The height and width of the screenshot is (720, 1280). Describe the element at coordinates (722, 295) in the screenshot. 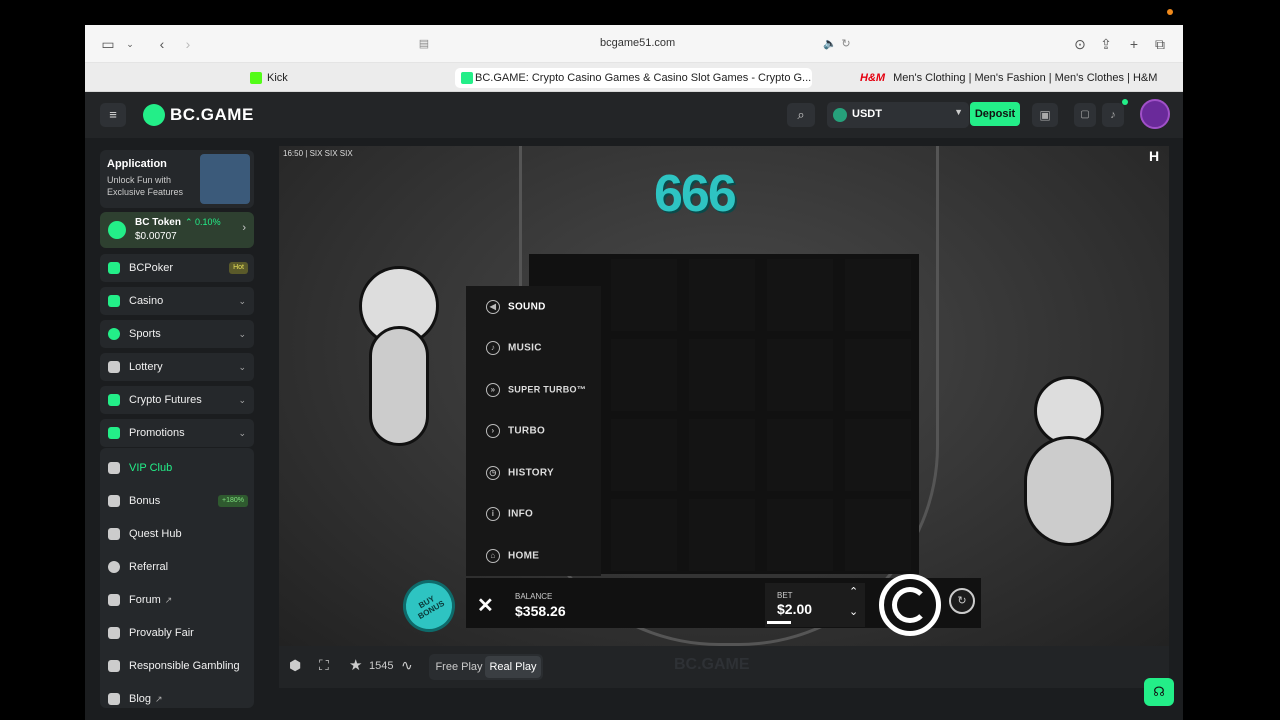

I see `symbol-cauldron` at that location.